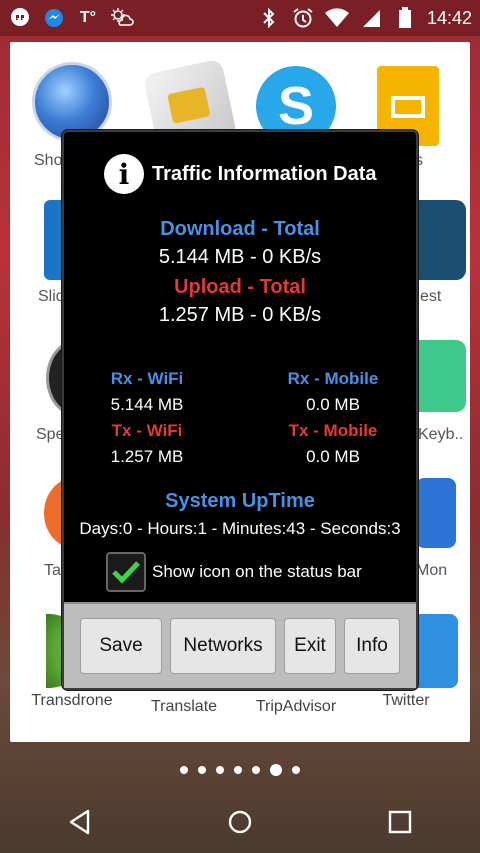  Describe the element at coordinates (184, 706) in the screenshot. I see `app-label-translate: Translate` at that location.